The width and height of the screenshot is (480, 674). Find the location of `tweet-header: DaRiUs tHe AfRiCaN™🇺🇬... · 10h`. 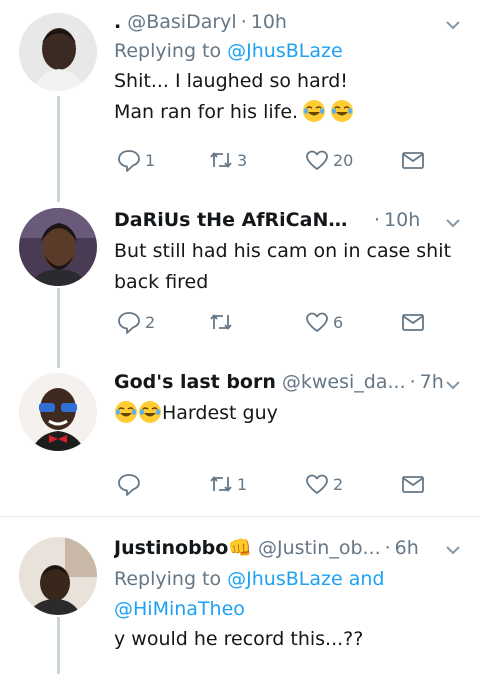

tweet-header: DaRiUs tHe AfRiCaN™🇺🇬... · 10h is located at coordinates (290, 220).